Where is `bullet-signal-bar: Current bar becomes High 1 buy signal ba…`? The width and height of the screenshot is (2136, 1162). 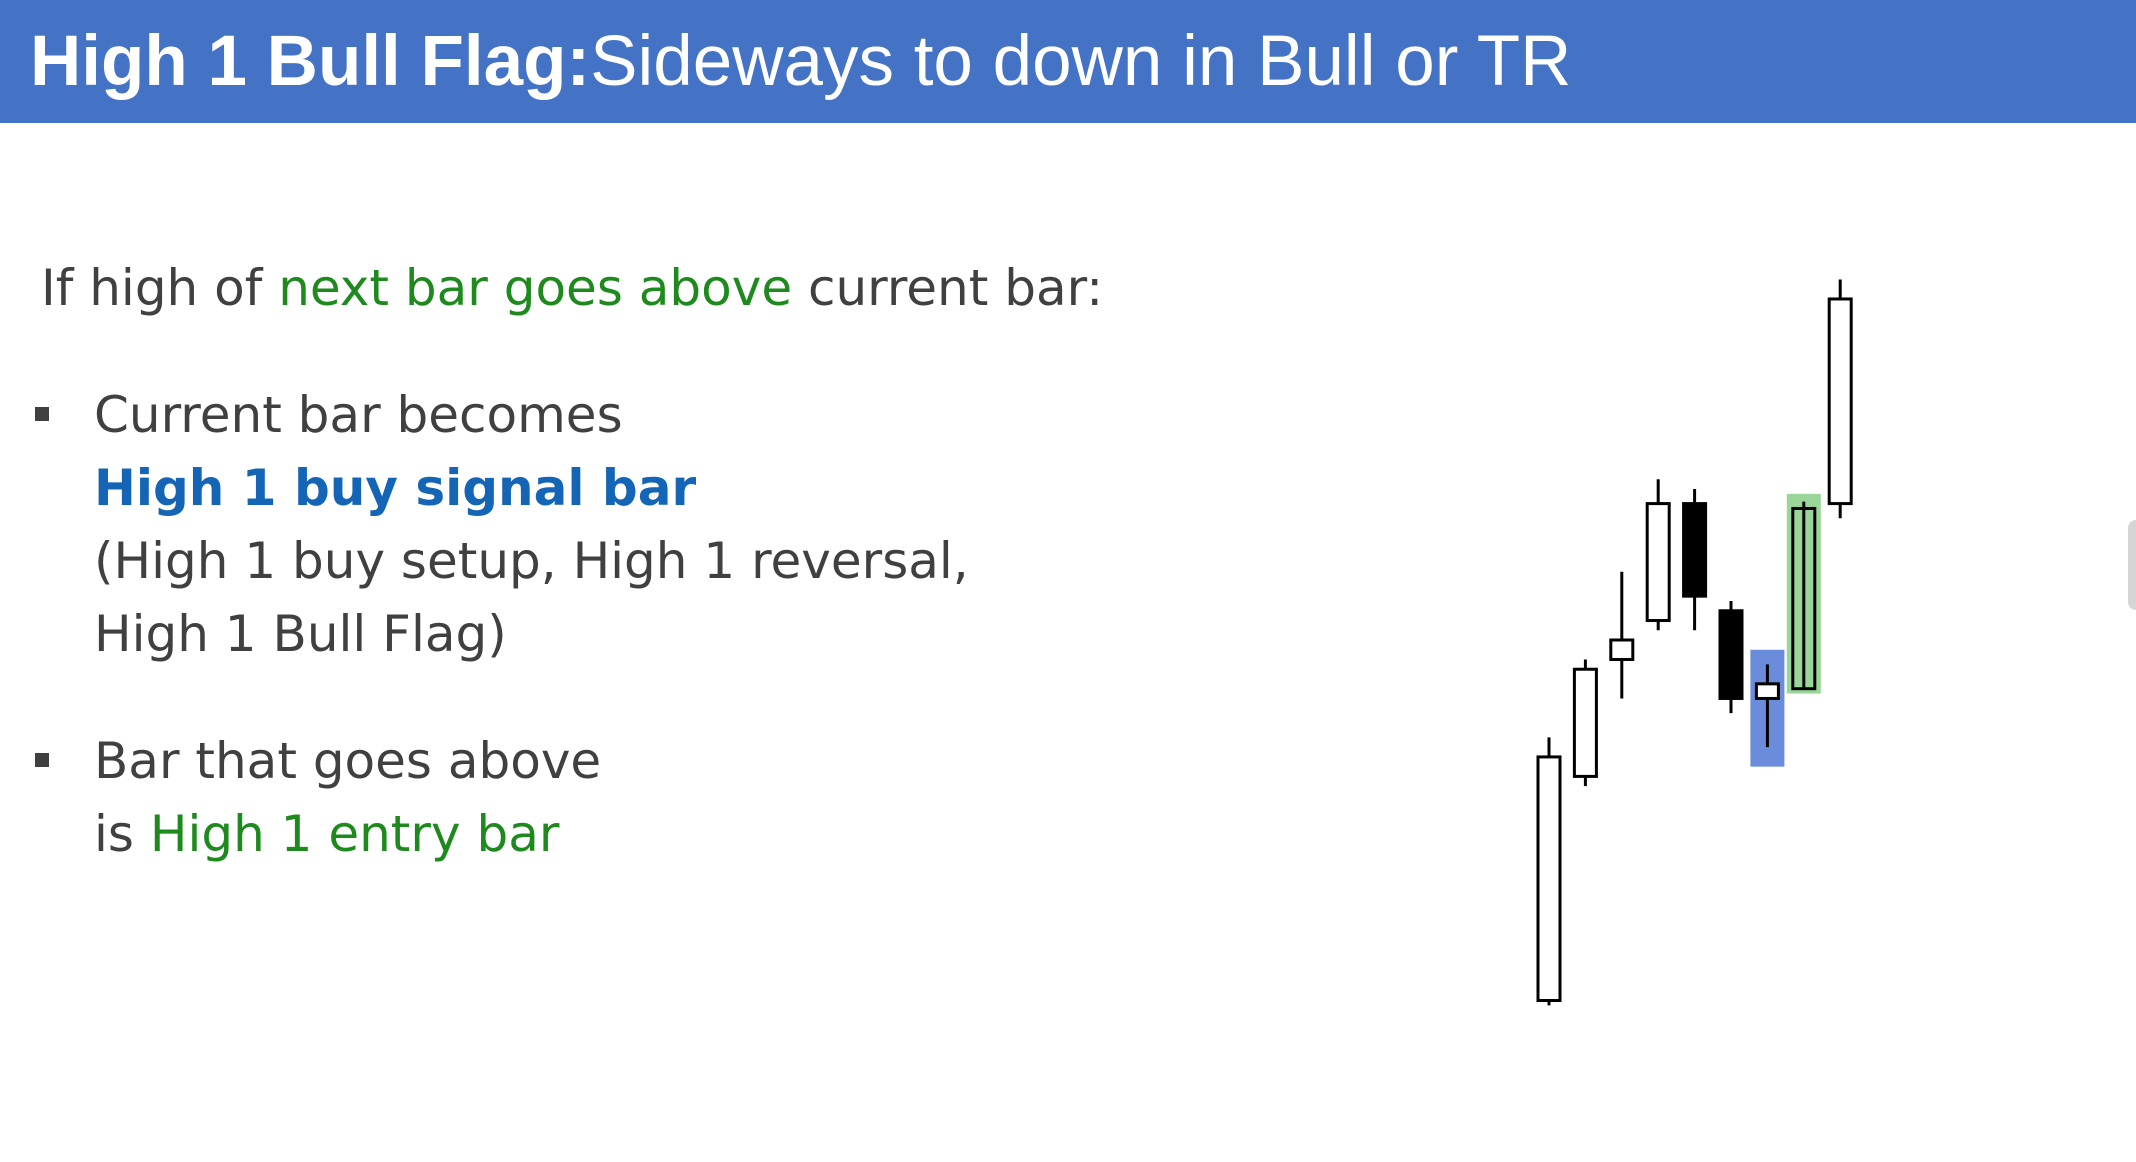 bullet-signal-bar: Current bar becomes High 1 buy signal ba… is located at coordinates (531, 525).